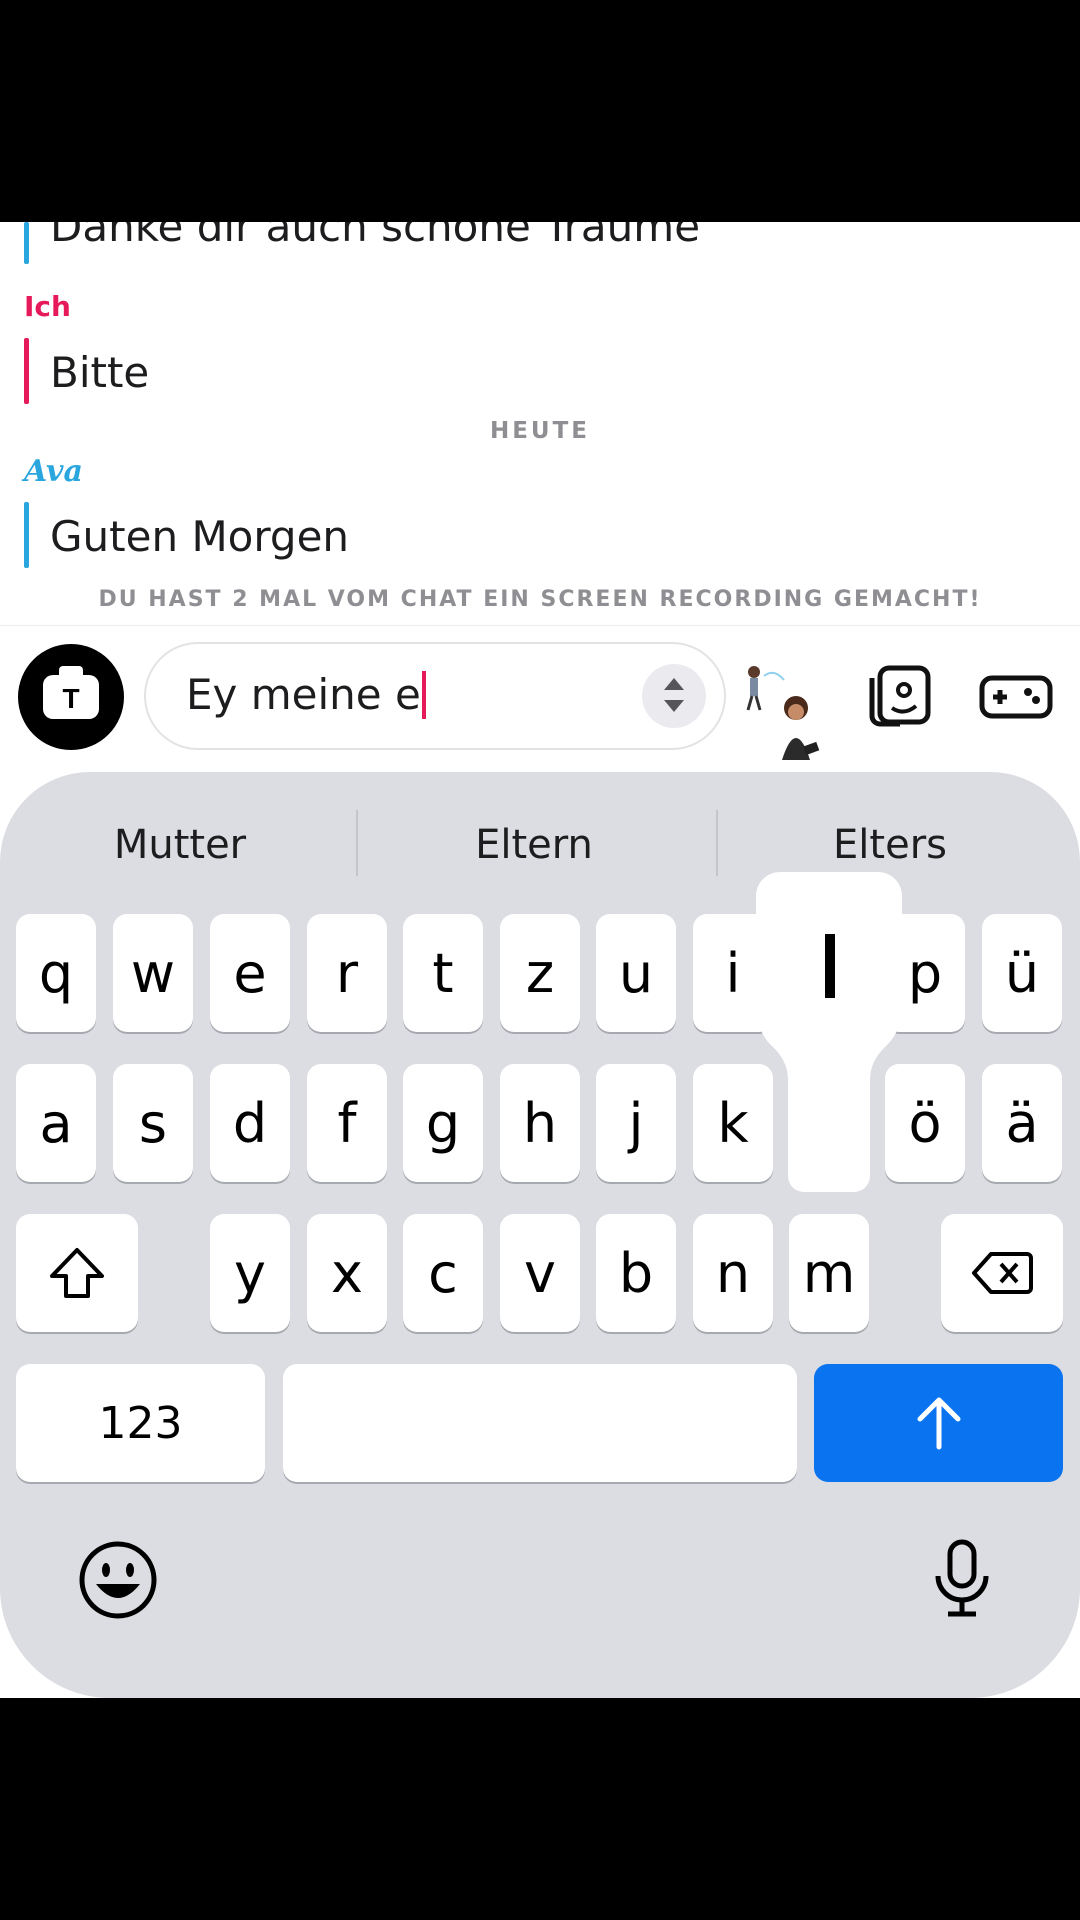 This screenshot has width=1080, height=1920. I want to click on backspace-key, so click(1002, 1273).